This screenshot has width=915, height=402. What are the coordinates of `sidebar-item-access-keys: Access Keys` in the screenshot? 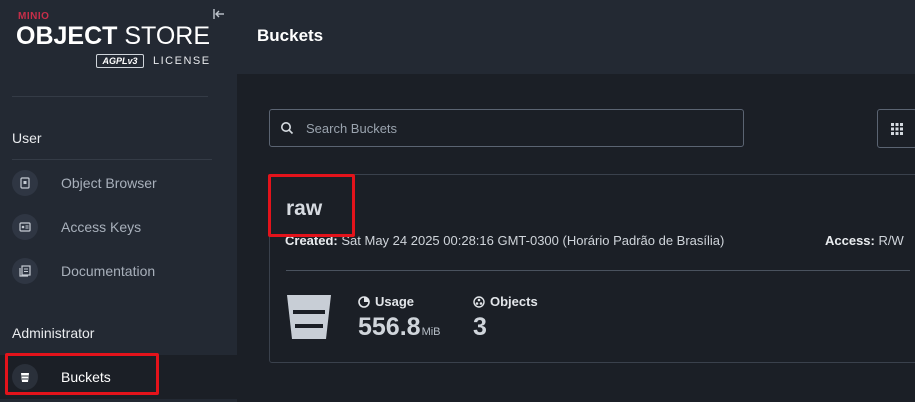 It's located at (118, 227).